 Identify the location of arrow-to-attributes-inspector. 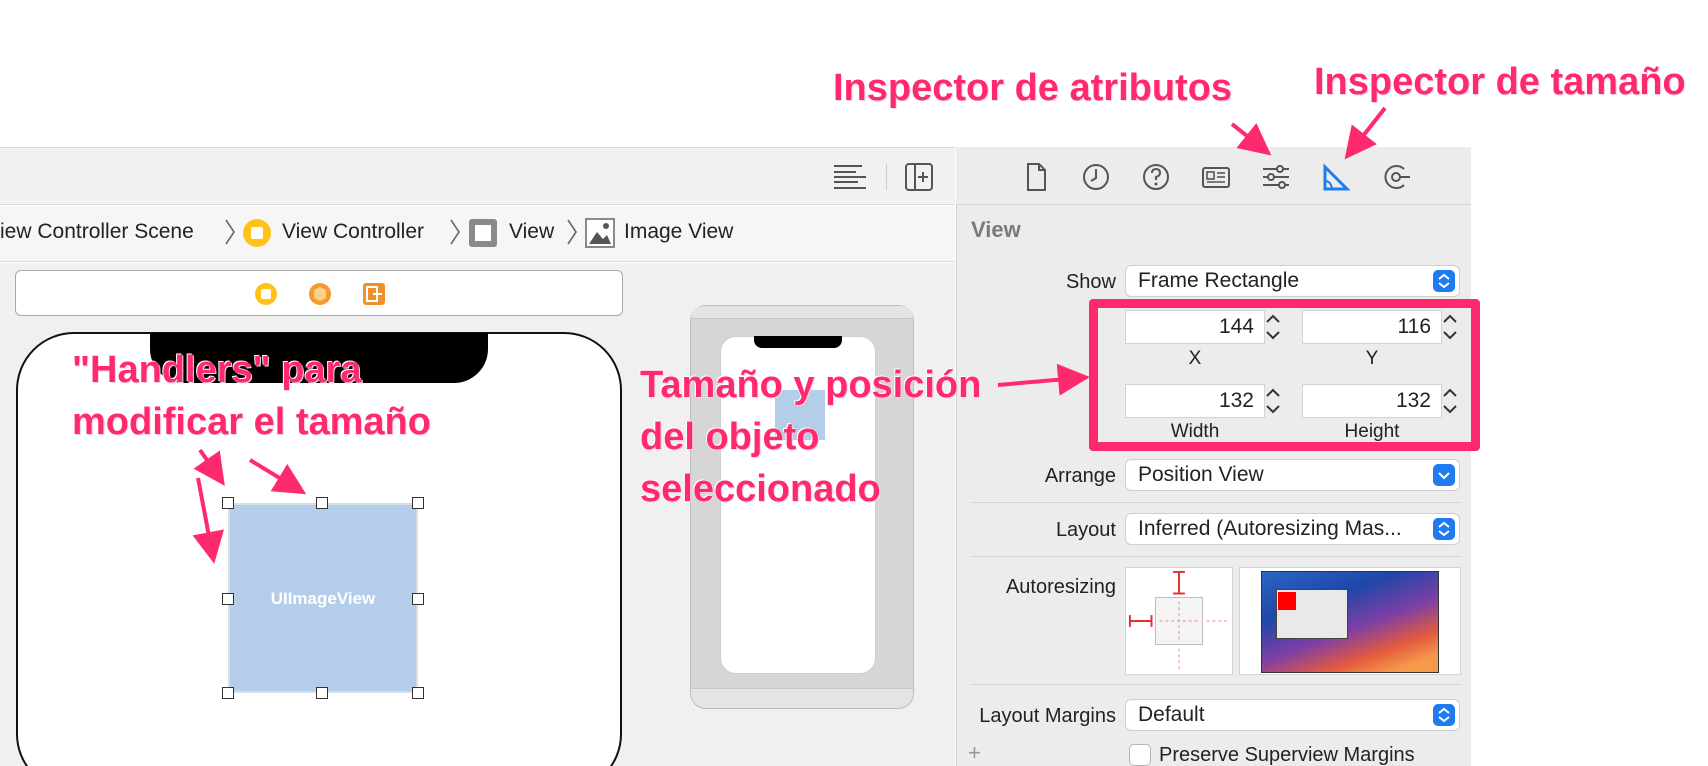
(1251, 139).